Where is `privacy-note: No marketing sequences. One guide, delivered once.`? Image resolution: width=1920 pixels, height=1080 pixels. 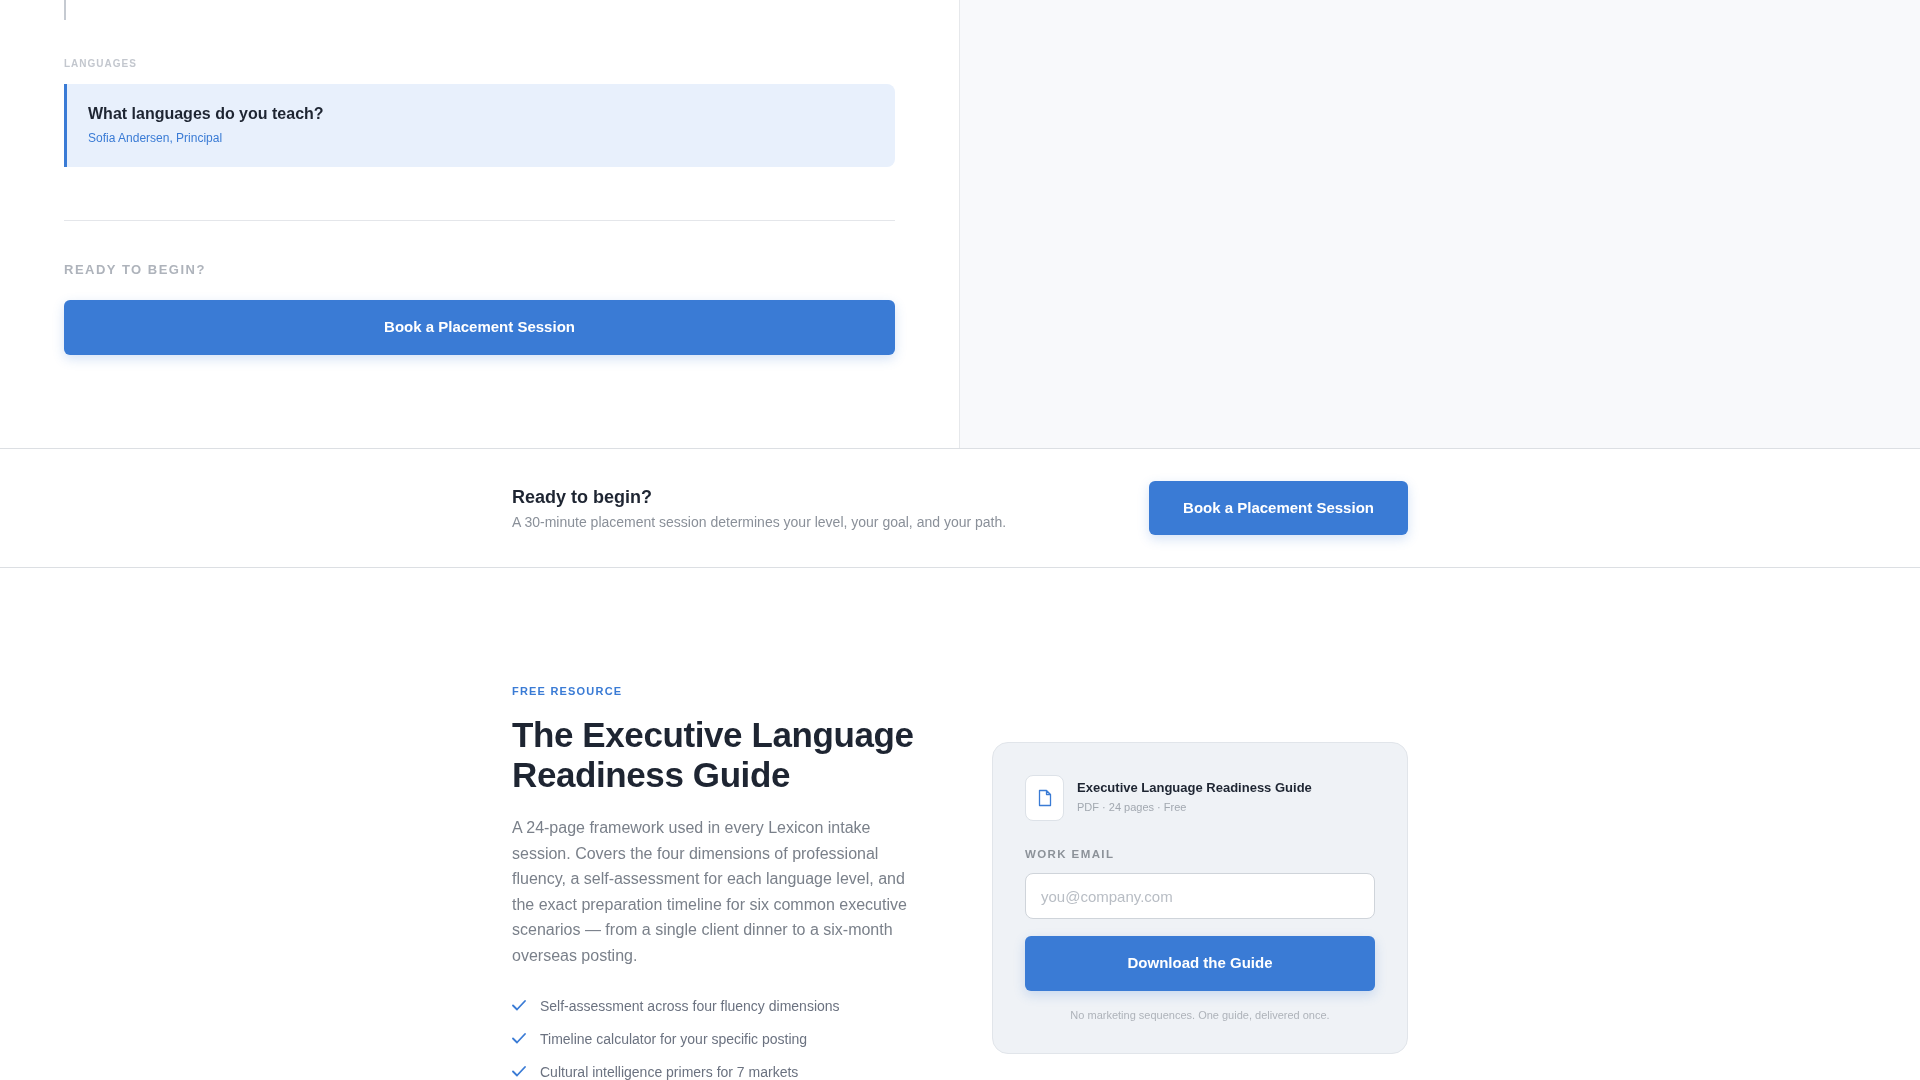 privacy-note: No marketing sequences. One guide, delivered once. is located at coordinates (1200, 1015).